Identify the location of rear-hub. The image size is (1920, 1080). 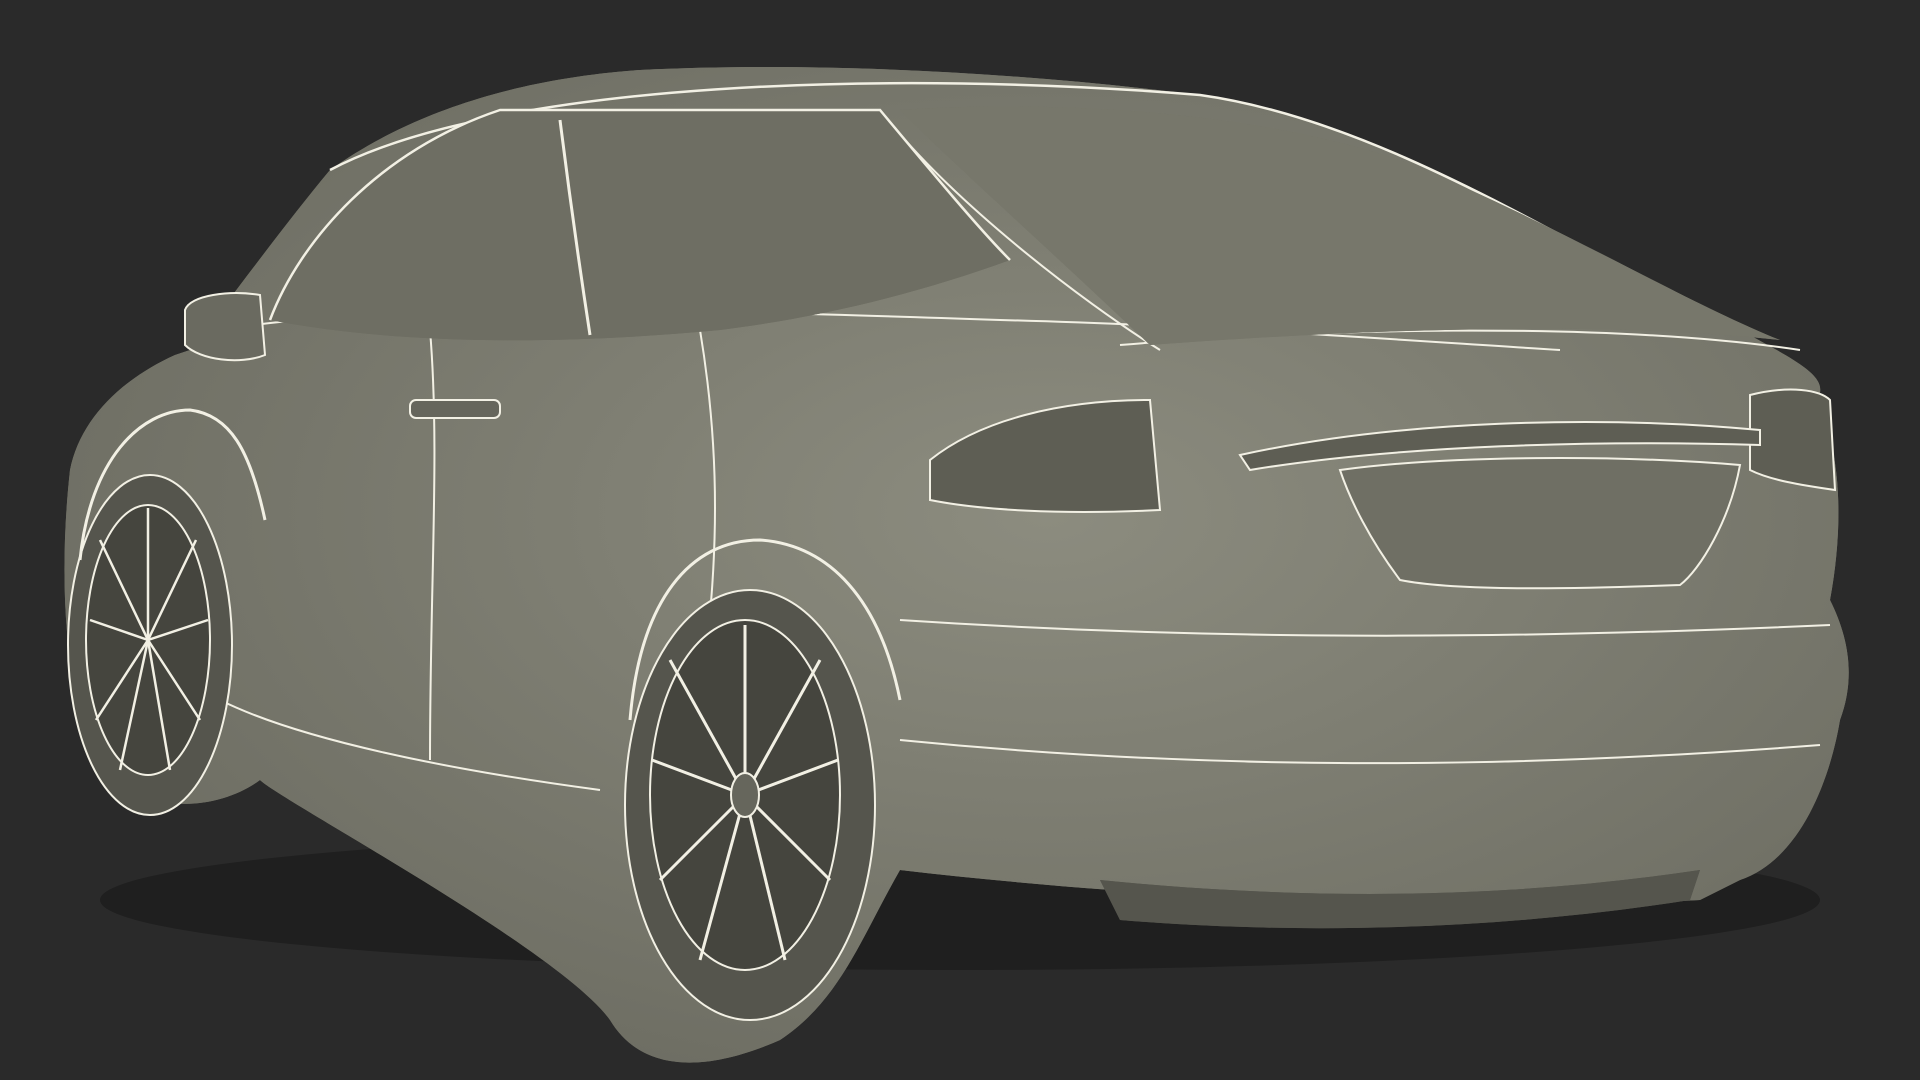
(745, 795).